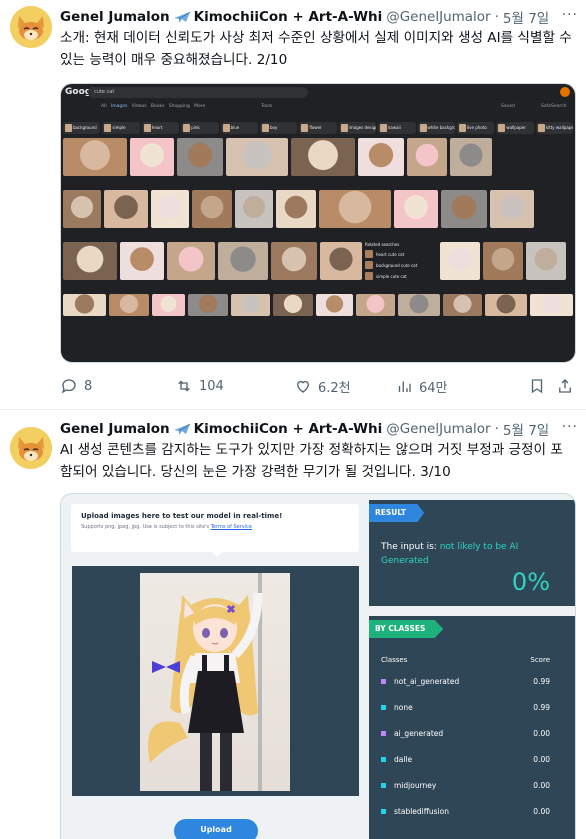  Describe the element at coordinates (465, 759) in the screenshot. I see `class-row: dalle 0.00` at that location.